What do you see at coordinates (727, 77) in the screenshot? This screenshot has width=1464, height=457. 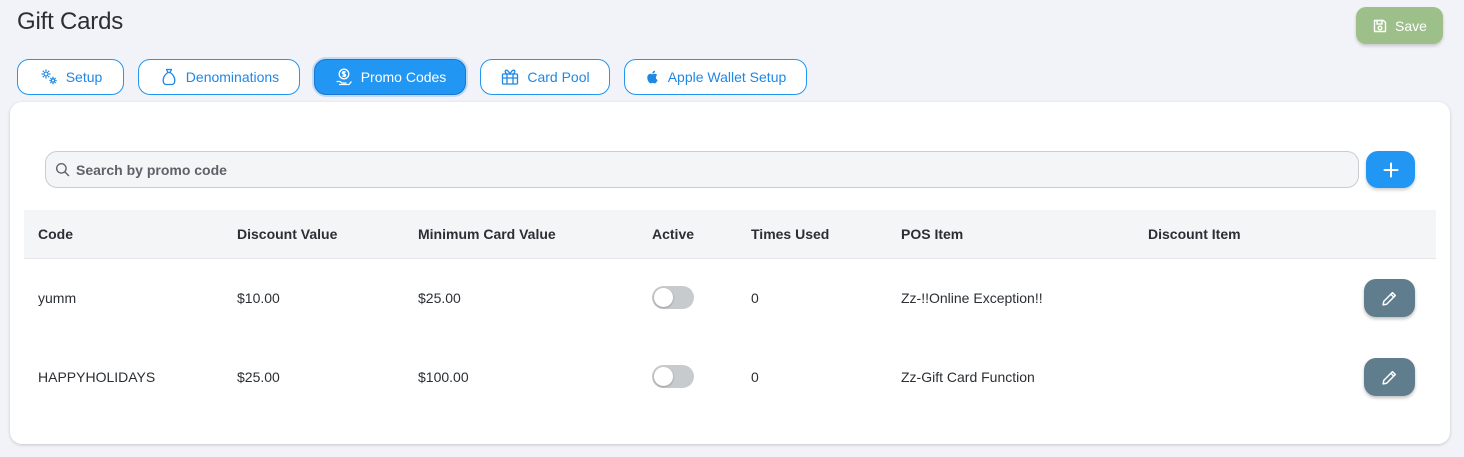 I see `tab-apple-wallet-setup-label: Apple Wallet Setup` at bounding box center [727, 77].